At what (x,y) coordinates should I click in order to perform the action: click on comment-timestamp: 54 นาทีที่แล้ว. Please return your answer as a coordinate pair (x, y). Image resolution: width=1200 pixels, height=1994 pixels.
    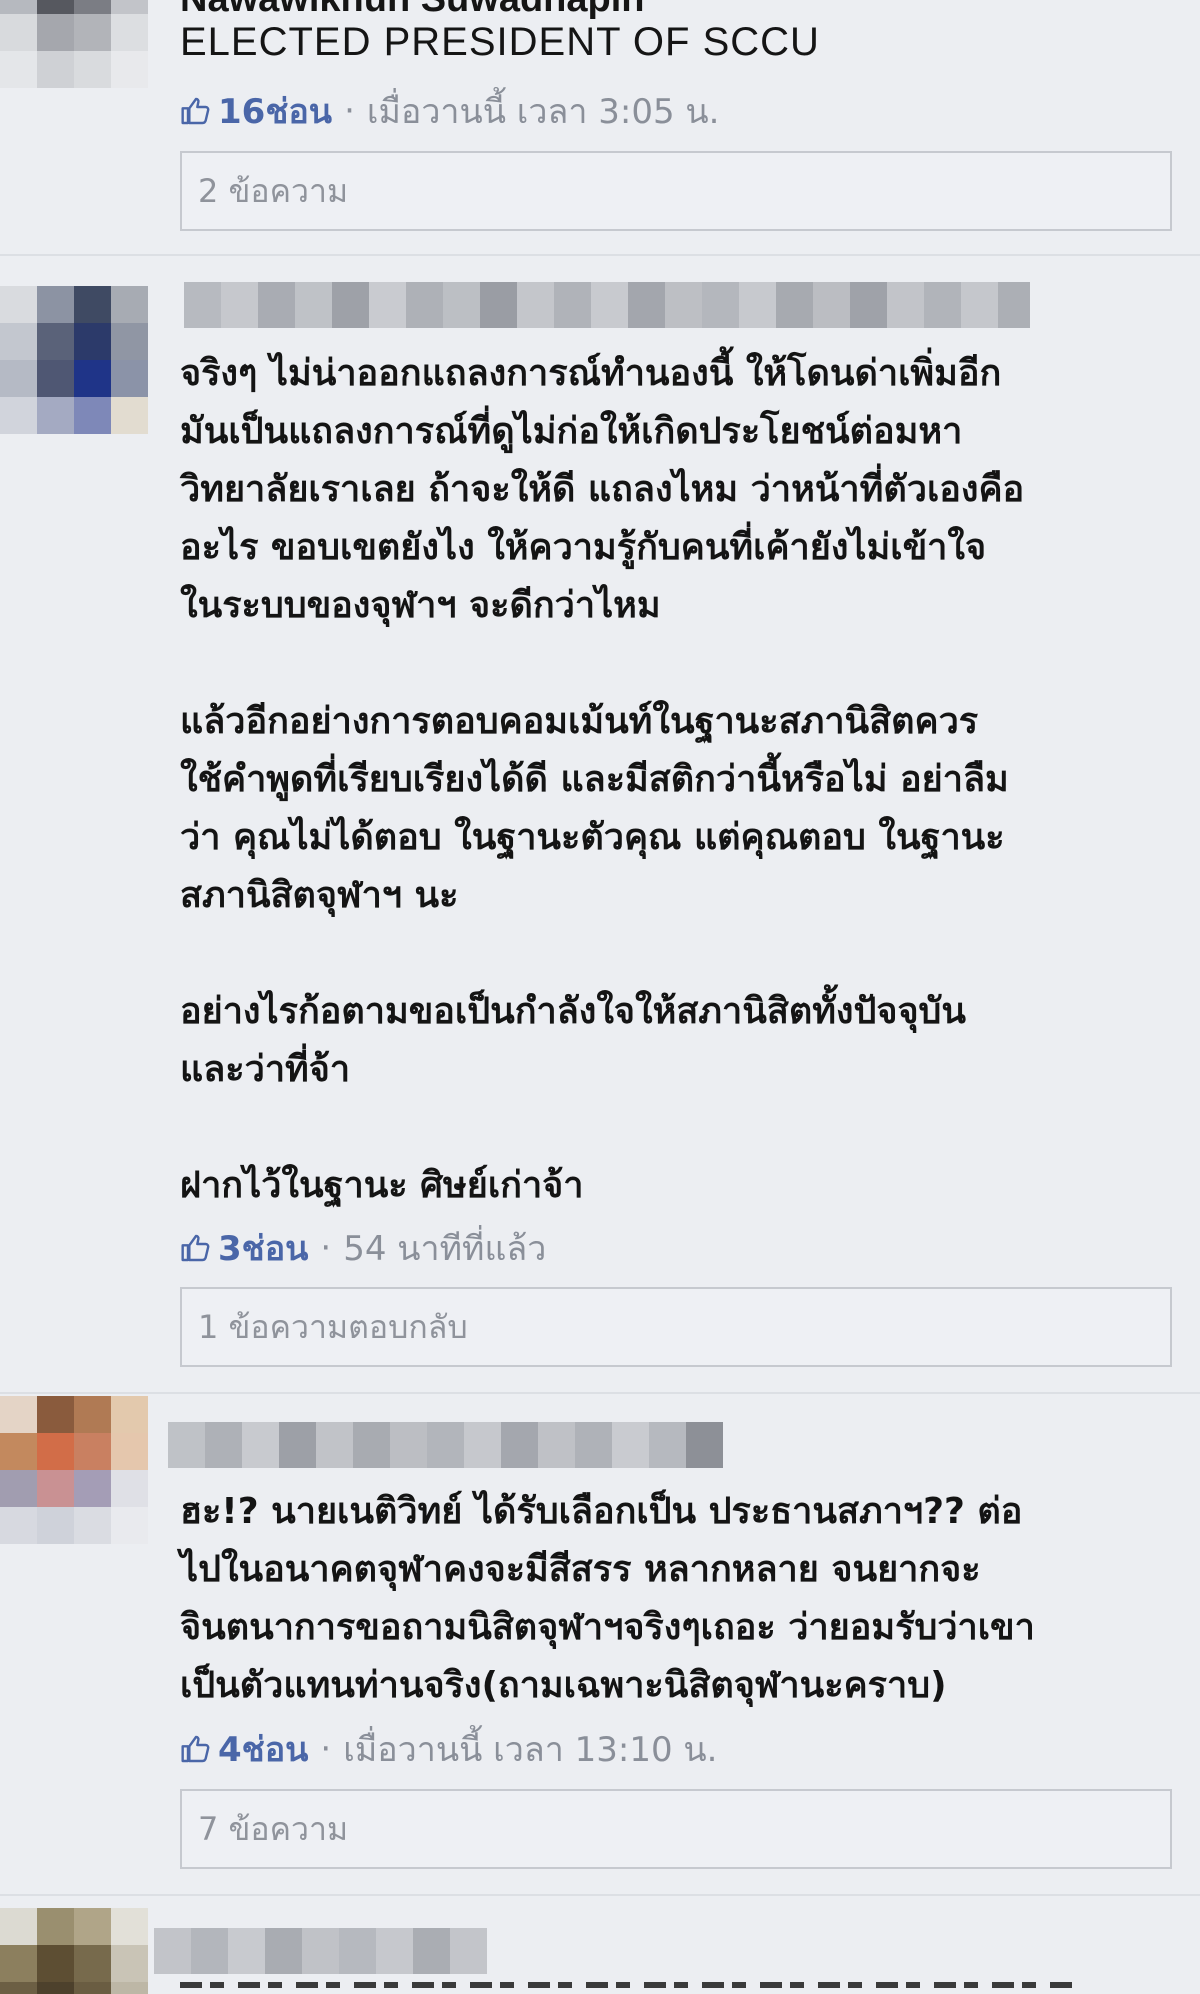
    Looking at the image, I should click on (444, 1248).